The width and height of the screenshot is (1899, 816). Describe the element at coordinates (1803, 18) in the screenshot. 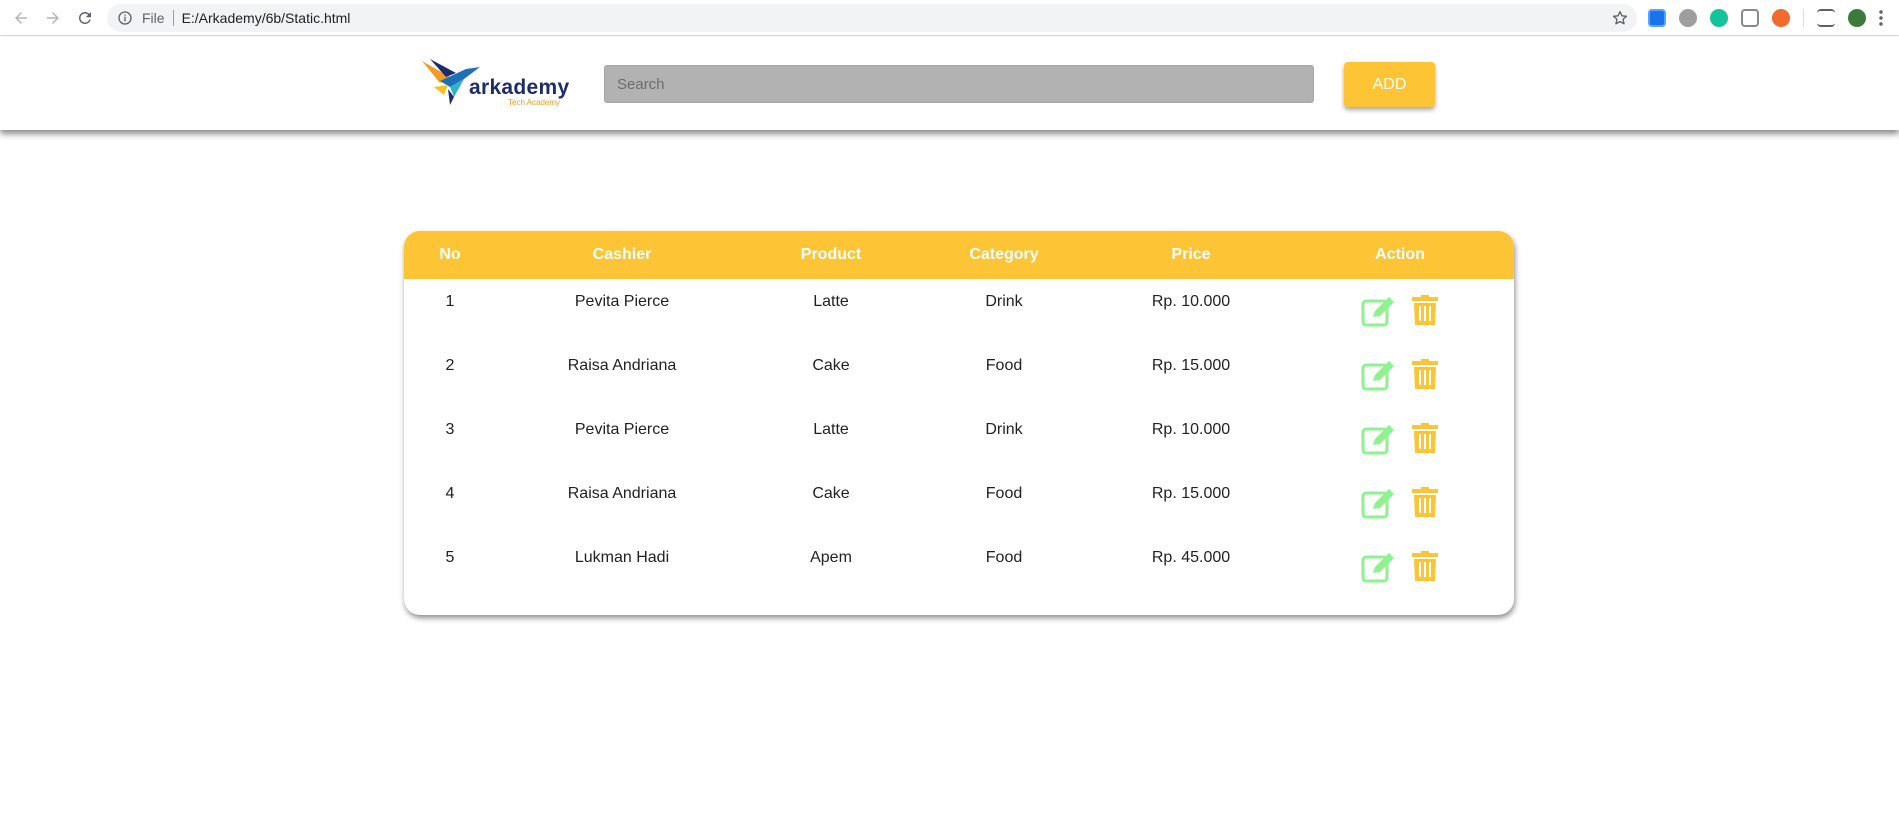

I see `toolbar-divider` at that location.